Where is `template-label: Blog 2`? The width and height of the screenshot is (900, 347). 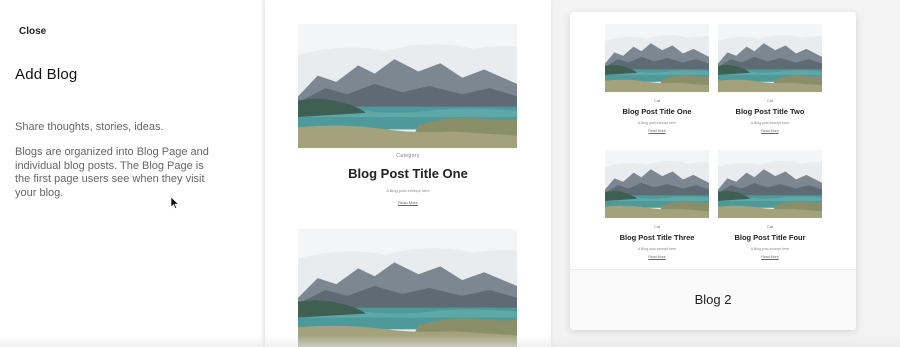
template-label: Blog 2 is located at coordinates (713, 299).